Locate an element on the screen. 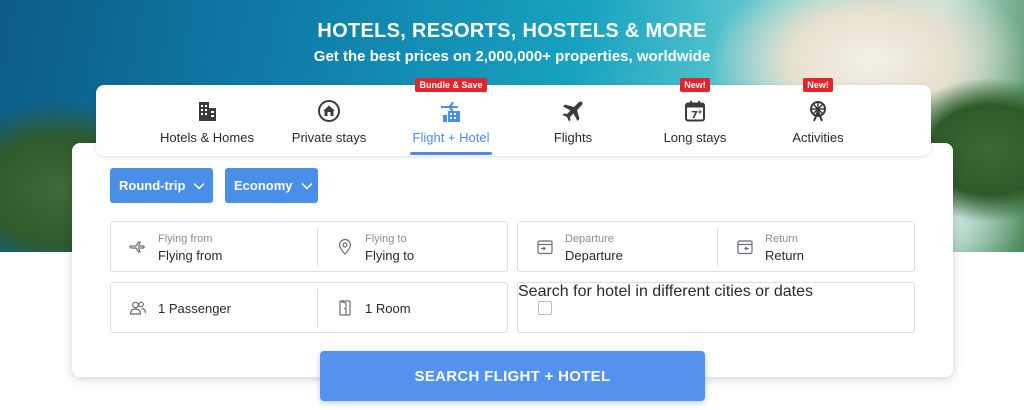  tab-label: Flight + Hotel is located at coordinates (451, 137).